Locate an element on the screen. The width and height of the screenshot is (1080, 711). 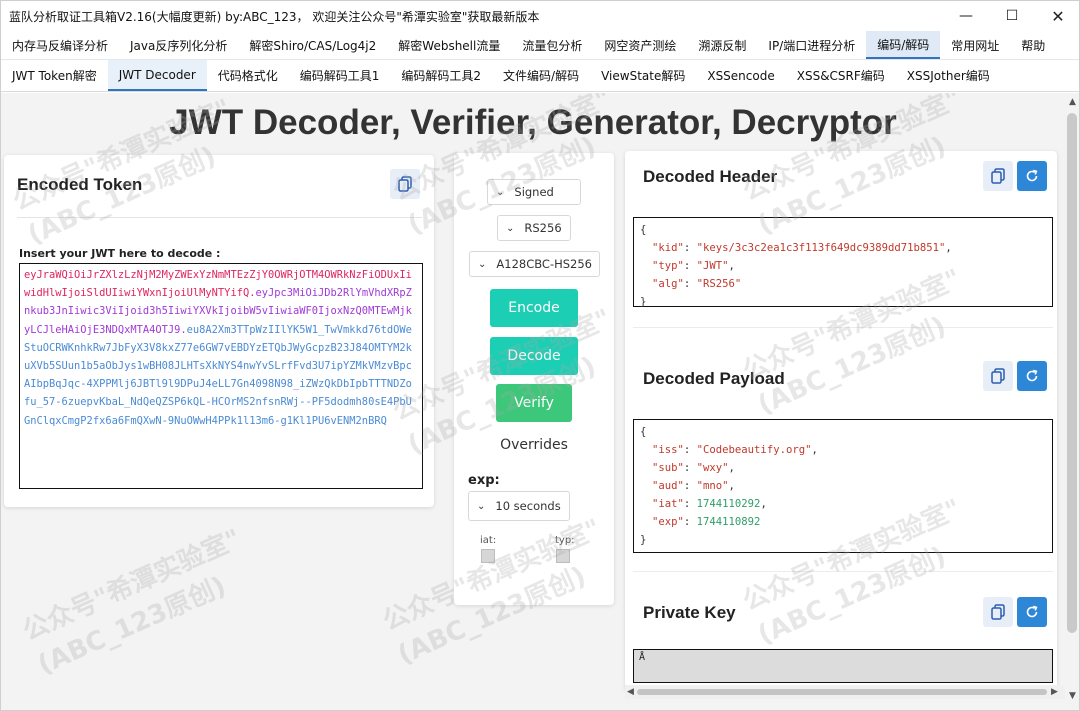
watermark: 公众号"希潭实验室" (ABC_123原创) is located at coordinates (138, 599).